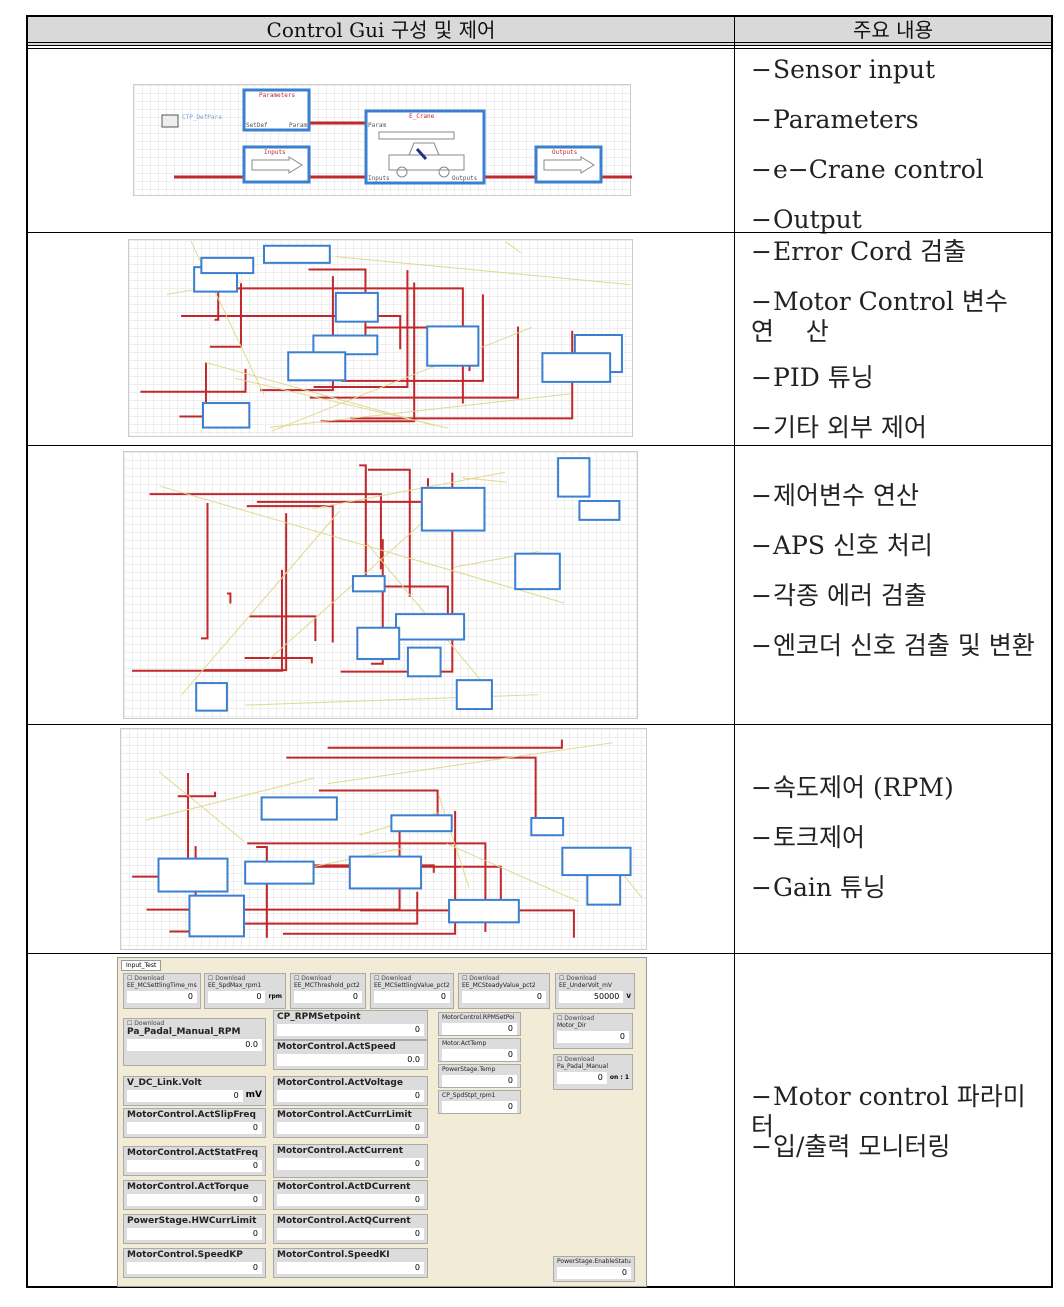 The width and height of the screenshot is (1064, 1307). What do you see at coordinates (319, 1017) in the screenshot?
I see `widget-label: CP_RPMSetpoint` at bounding box center [319, 1017].